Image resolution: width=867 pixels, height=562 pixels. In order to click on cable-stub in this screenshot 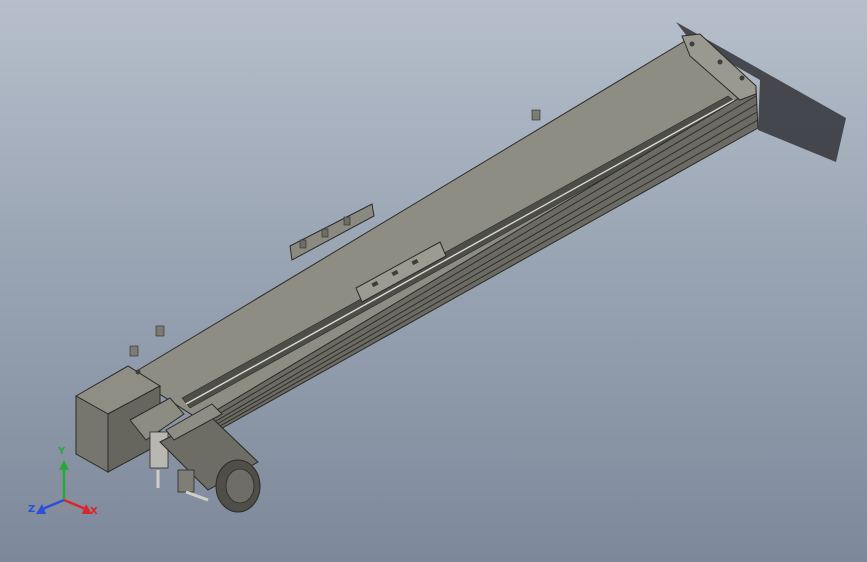, I will do `click(197, 496)`.